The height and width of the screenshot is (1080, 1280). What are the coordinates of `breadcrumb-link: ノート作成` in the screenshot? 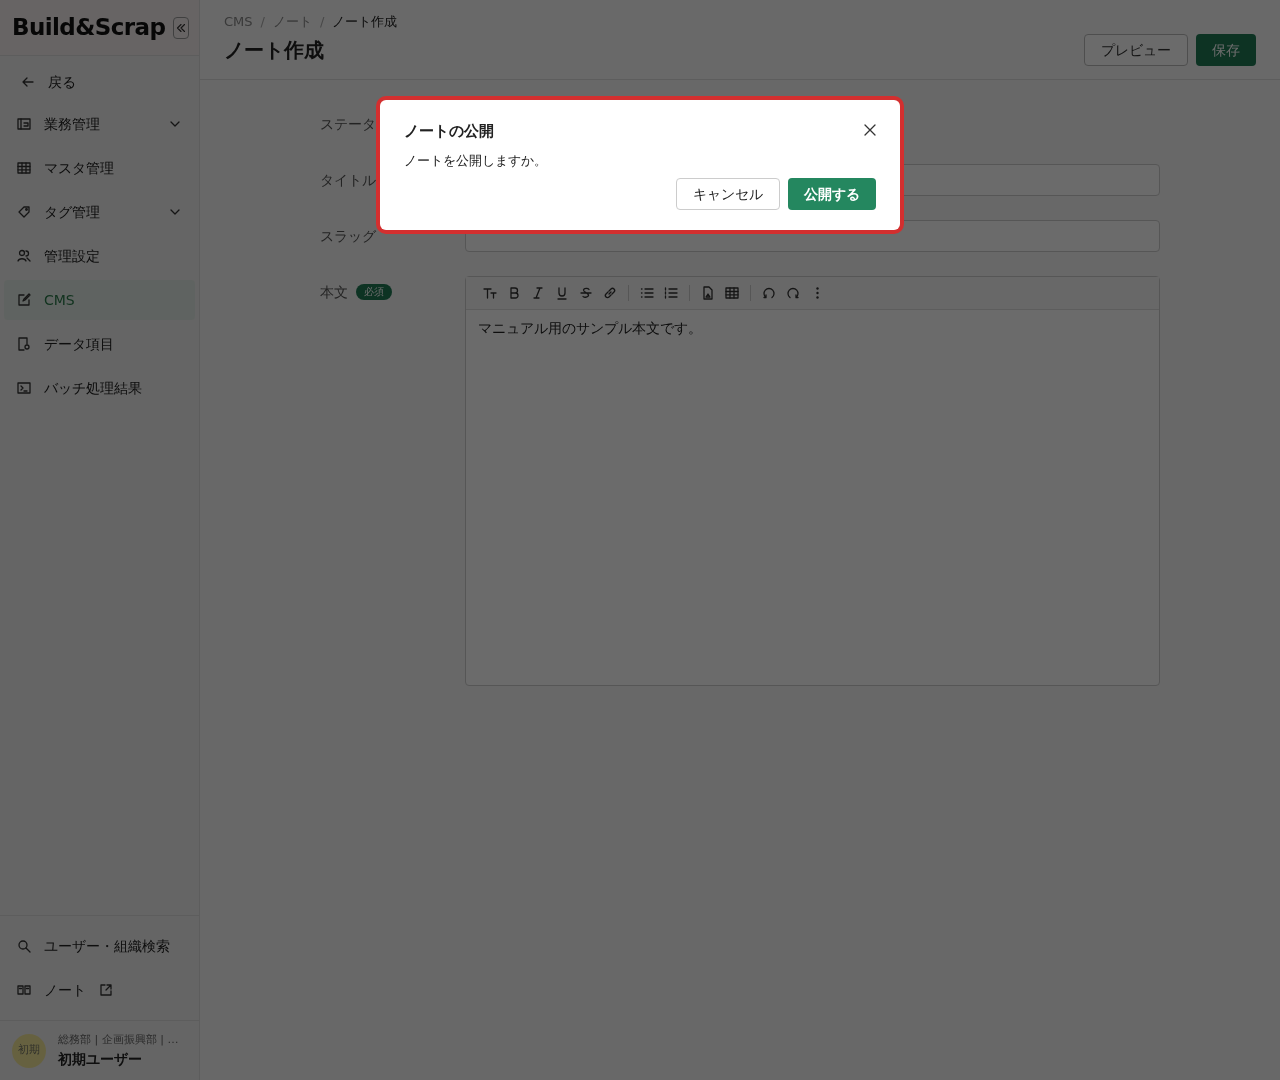 It's located at (365, 22).